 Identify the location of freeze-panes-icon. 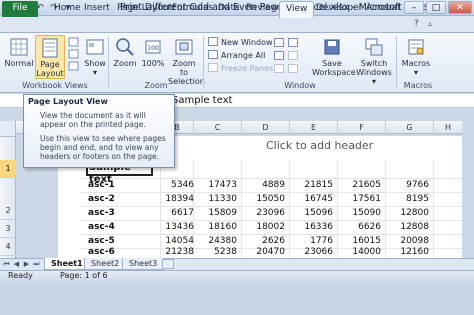
(213, 67).